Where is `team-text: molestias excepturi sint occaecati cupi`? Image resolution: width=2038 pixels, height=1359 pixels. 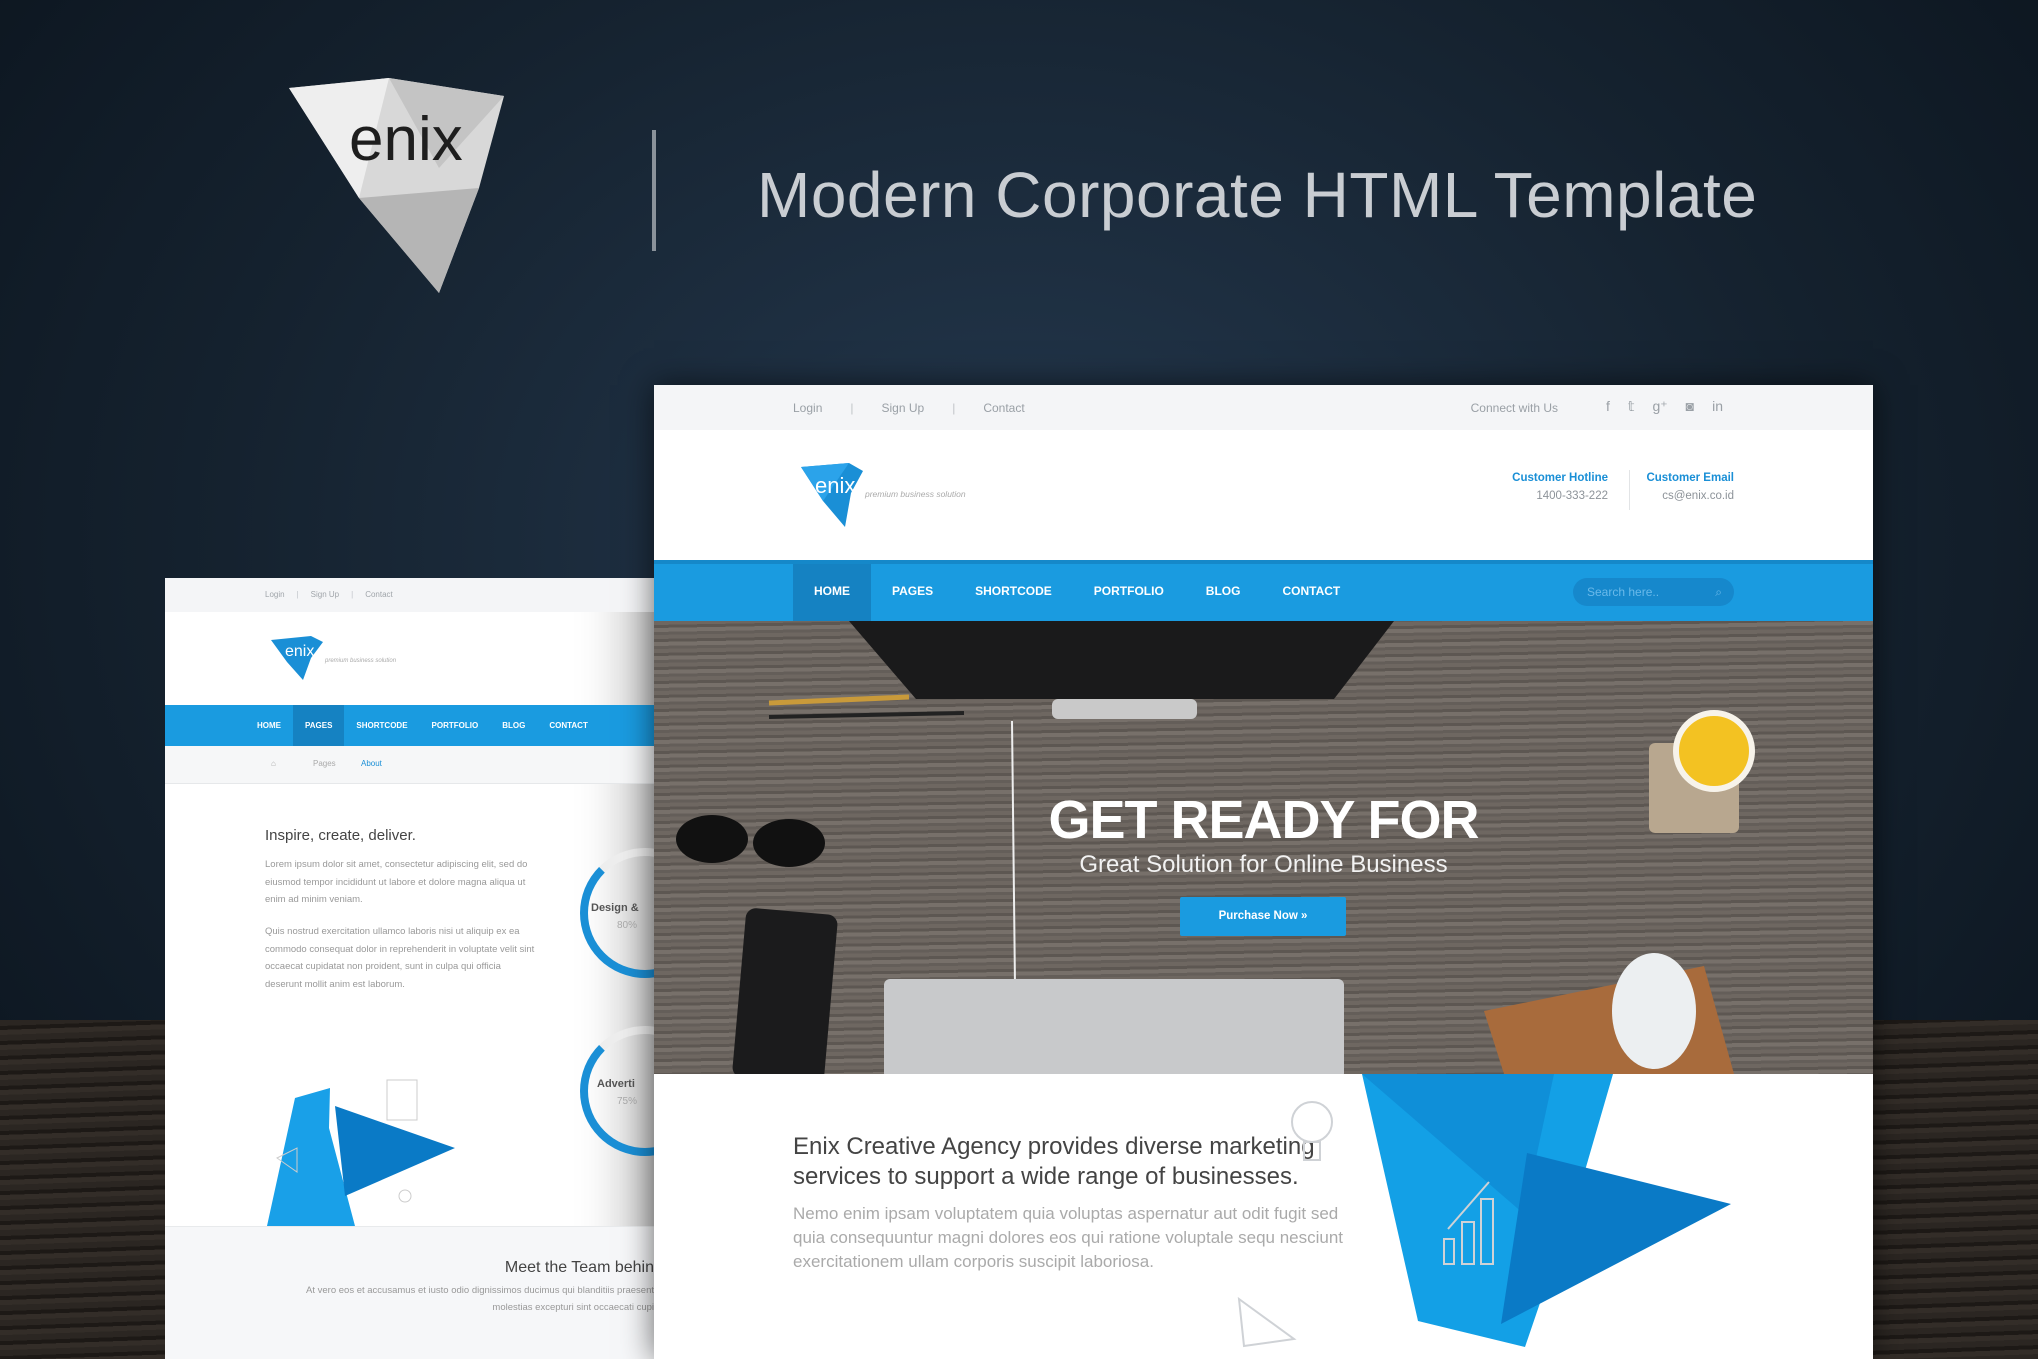
team-text: molestias excepturi sint occaecati cupi is located at coordinates (573, 1307).